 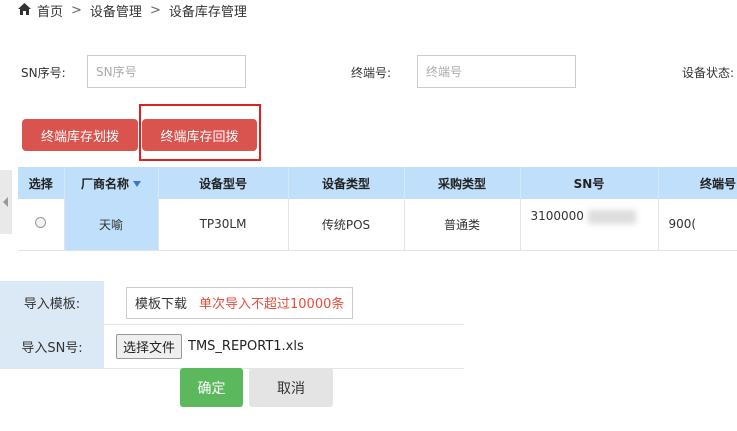 I want to click on template-download-link: 模板下载, so click(x=161, y=302).